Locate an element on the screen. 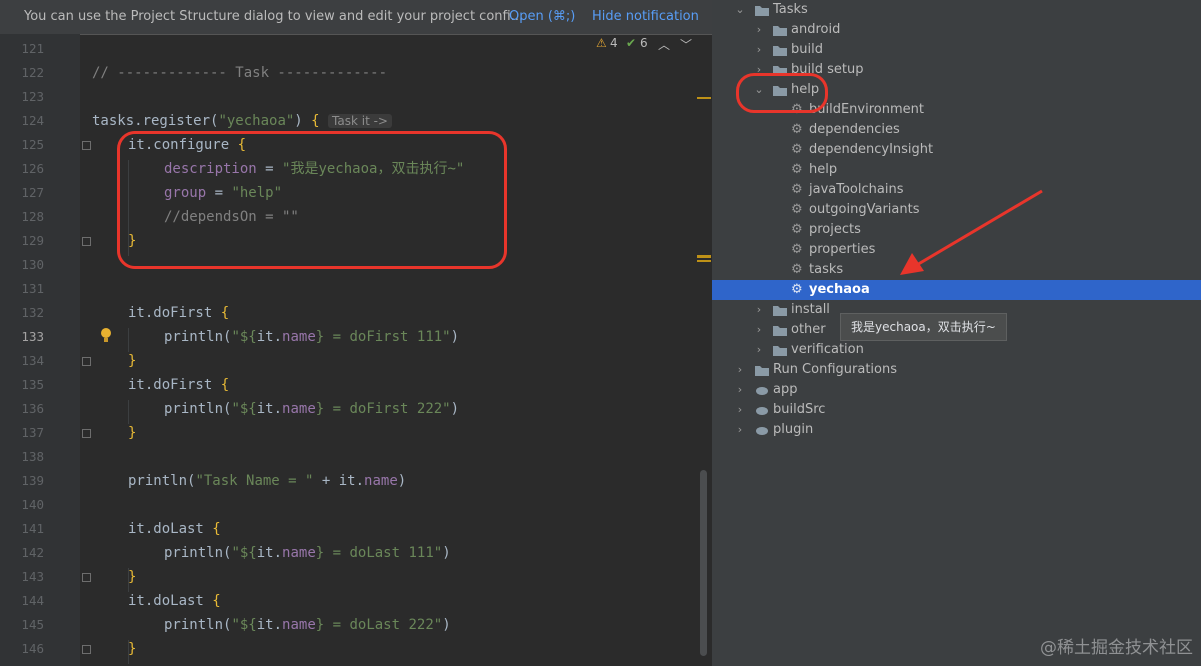 This screenshot has height=666, width=1201. line-number: 131 is located at coordinates (32, 288).